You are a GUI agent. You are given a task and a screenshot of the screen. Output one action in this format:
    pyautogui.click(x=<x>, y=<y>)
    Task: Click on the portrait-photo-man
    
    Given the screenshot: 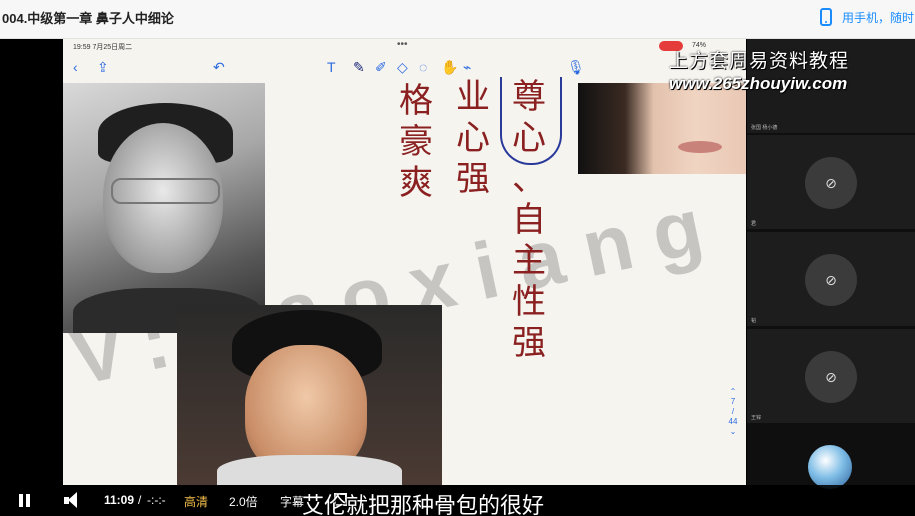 What is the action you would take?
    pyautogui.click(x=164, y=208)
    